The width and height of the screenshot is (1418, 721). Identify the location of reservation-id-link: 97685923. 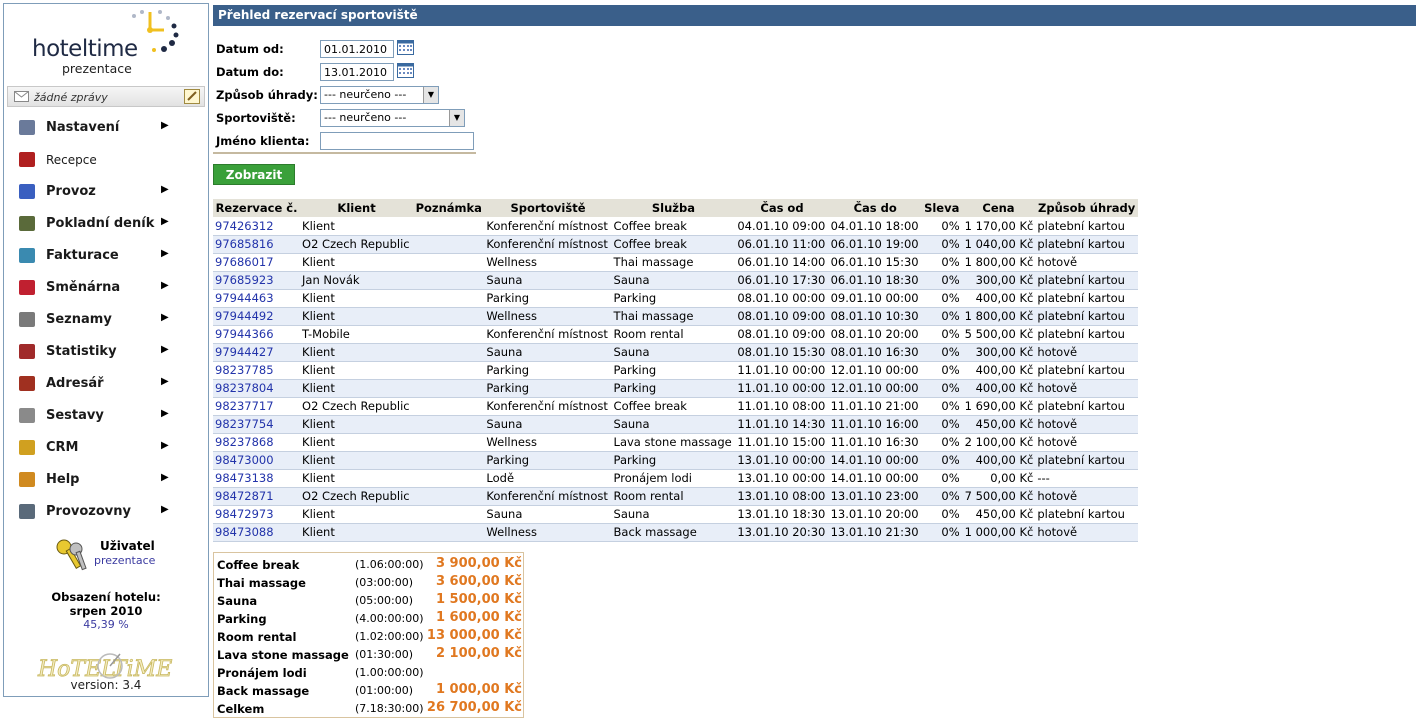
(257, 280).